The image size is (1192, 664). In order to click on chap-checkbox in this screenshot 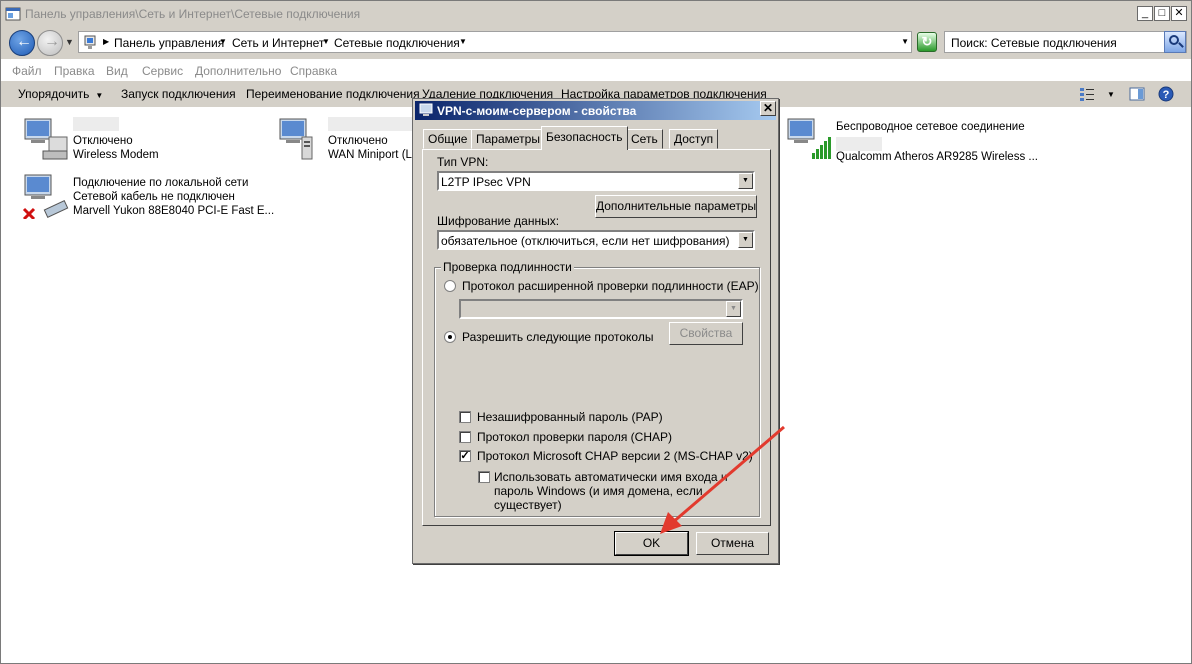, I will do `click(465, 437)`.